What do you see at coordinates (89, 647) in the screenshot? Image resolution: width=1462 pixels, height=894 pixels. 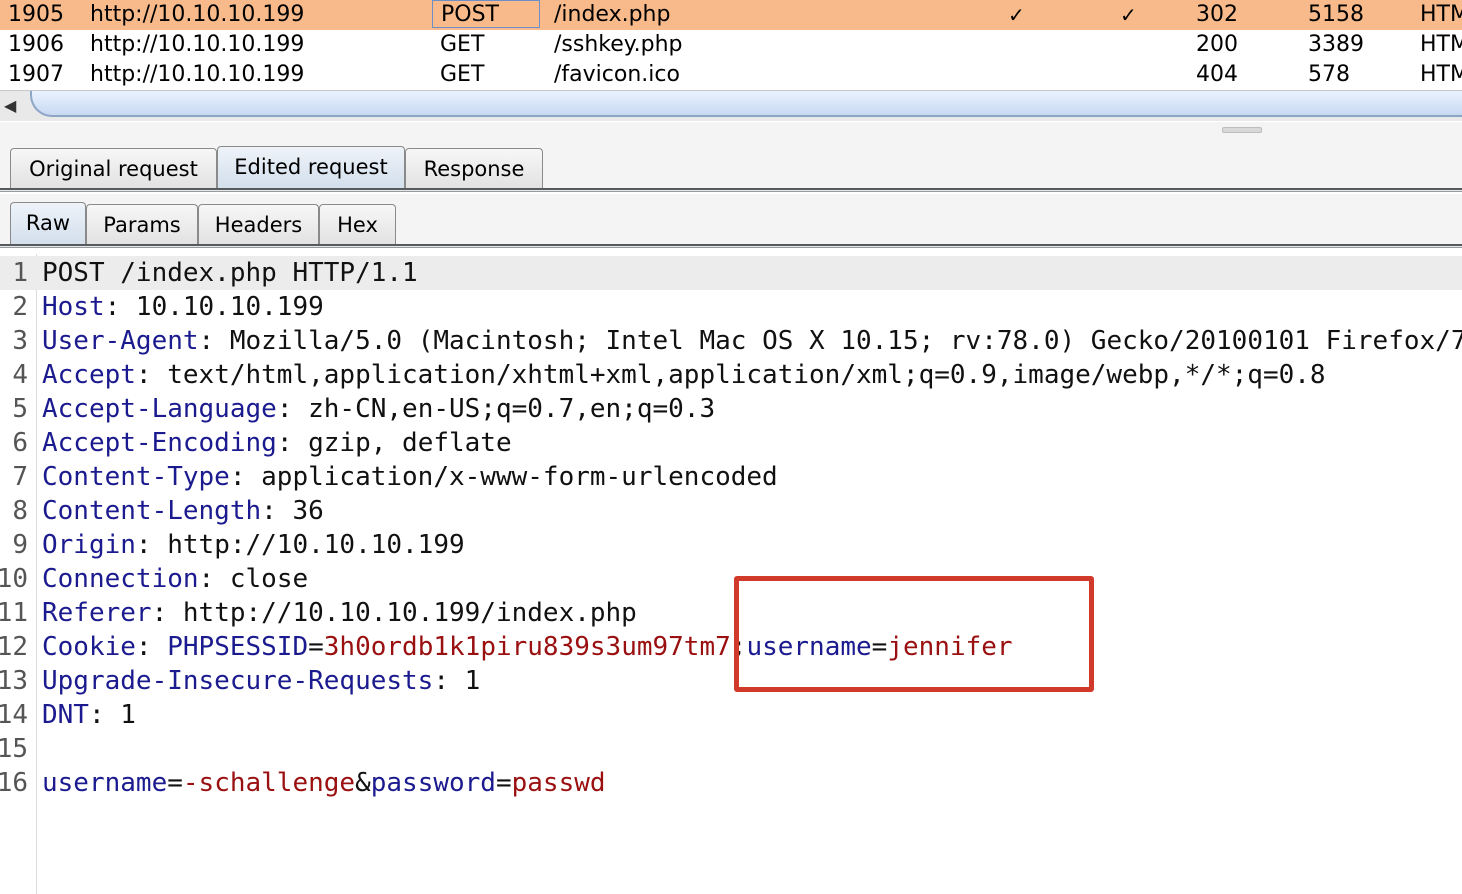 I see `header-key: Cookie` at bounding box center [89, 647].